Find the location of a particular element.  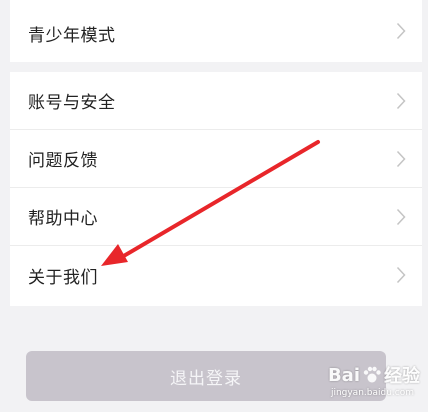

watermark-url: jingyan.baidu.com is located at coordinates (372, 393).